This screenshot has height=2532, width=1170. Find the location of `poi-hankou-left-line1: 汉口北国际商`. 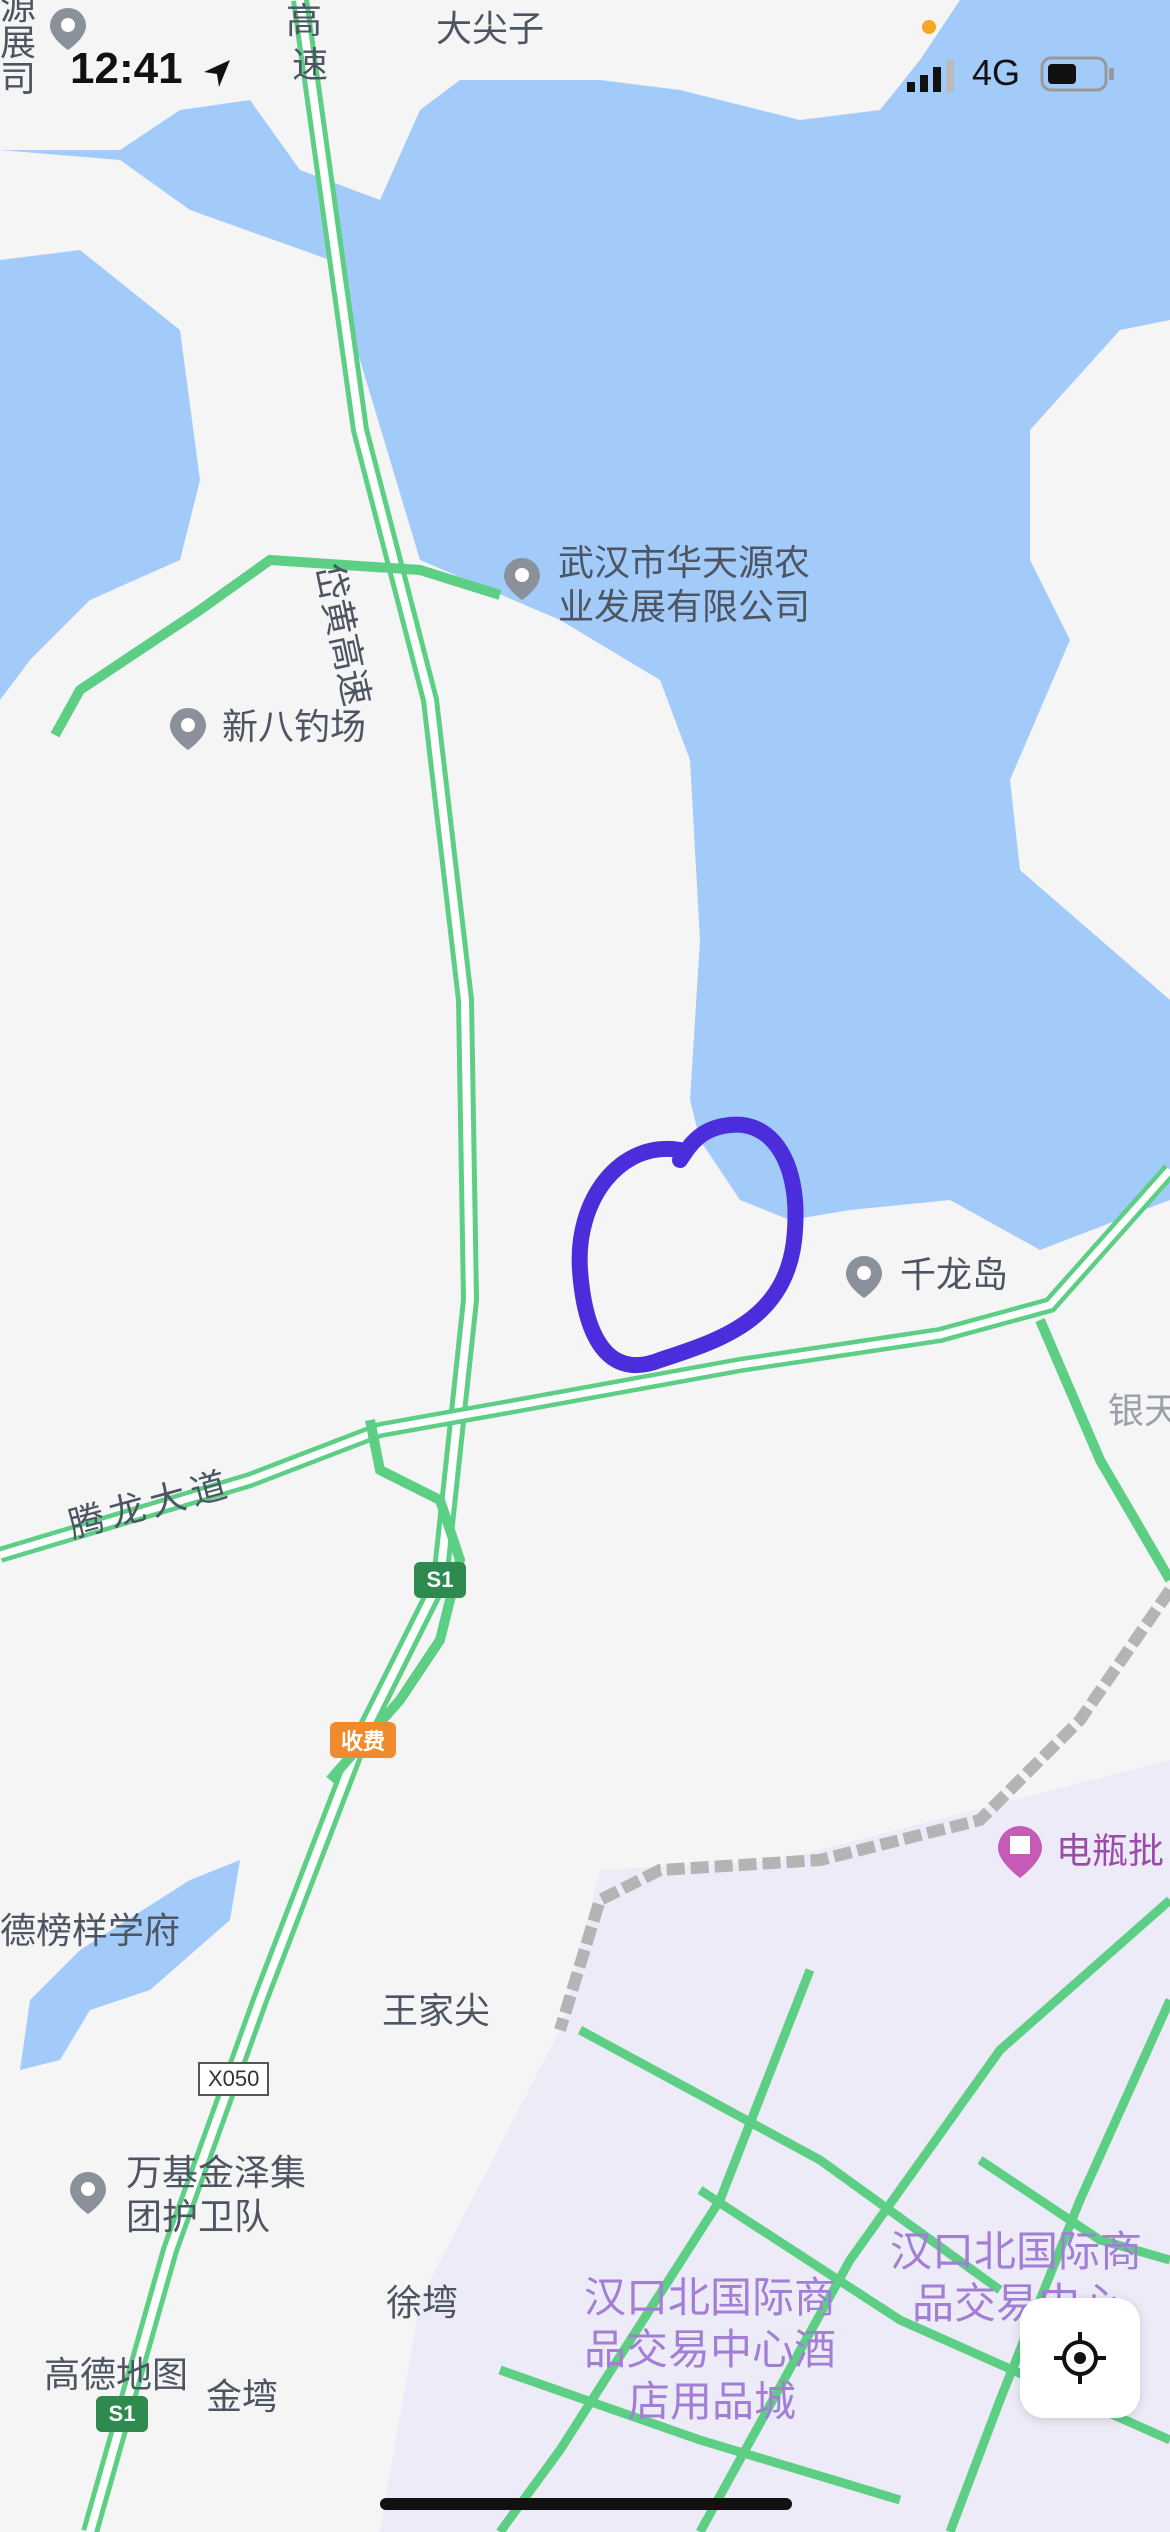

poi-hankou-left-line1: 汉口北国际商 is located at coordinates (710, 2298).